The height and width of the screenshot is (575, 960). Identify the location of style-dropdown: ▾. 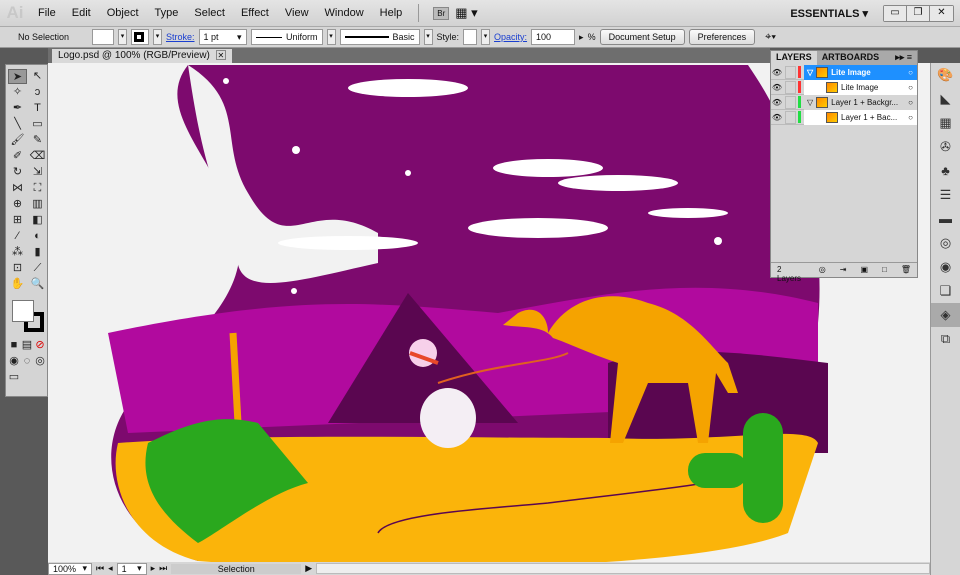
(486, 37).